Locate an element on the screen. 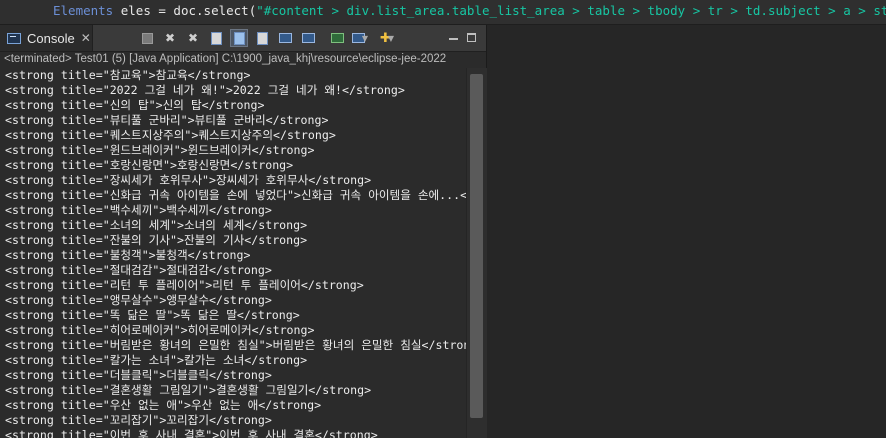 Image resolution: width=886 pixels, height=438 pixels. console-line: <strong title="앵무살수">앵무살수</strong> is located at coordinates (138, 300).